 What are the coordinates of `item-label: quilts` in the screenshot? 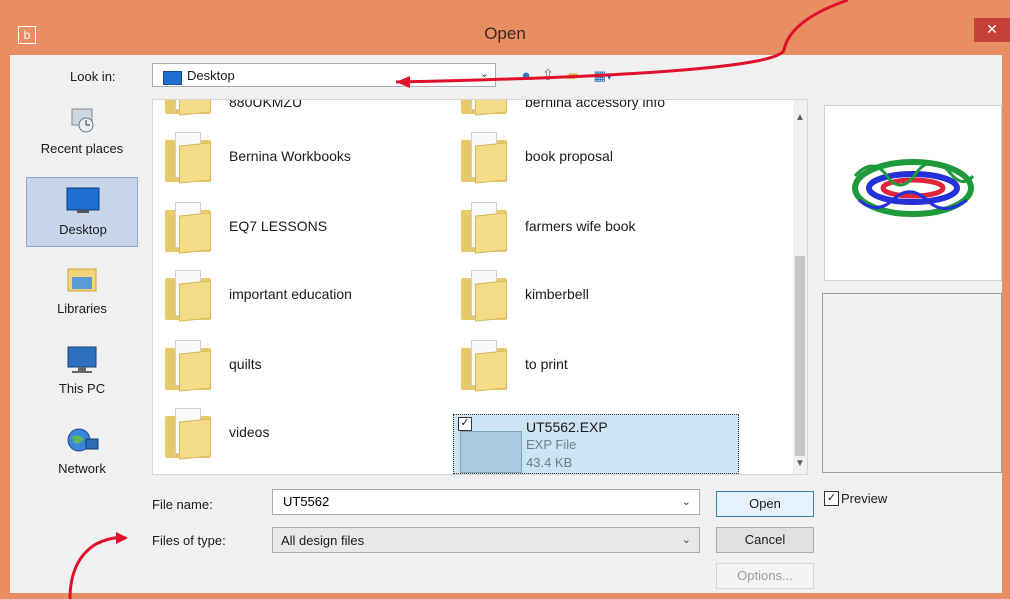 It's located at (245, 364).